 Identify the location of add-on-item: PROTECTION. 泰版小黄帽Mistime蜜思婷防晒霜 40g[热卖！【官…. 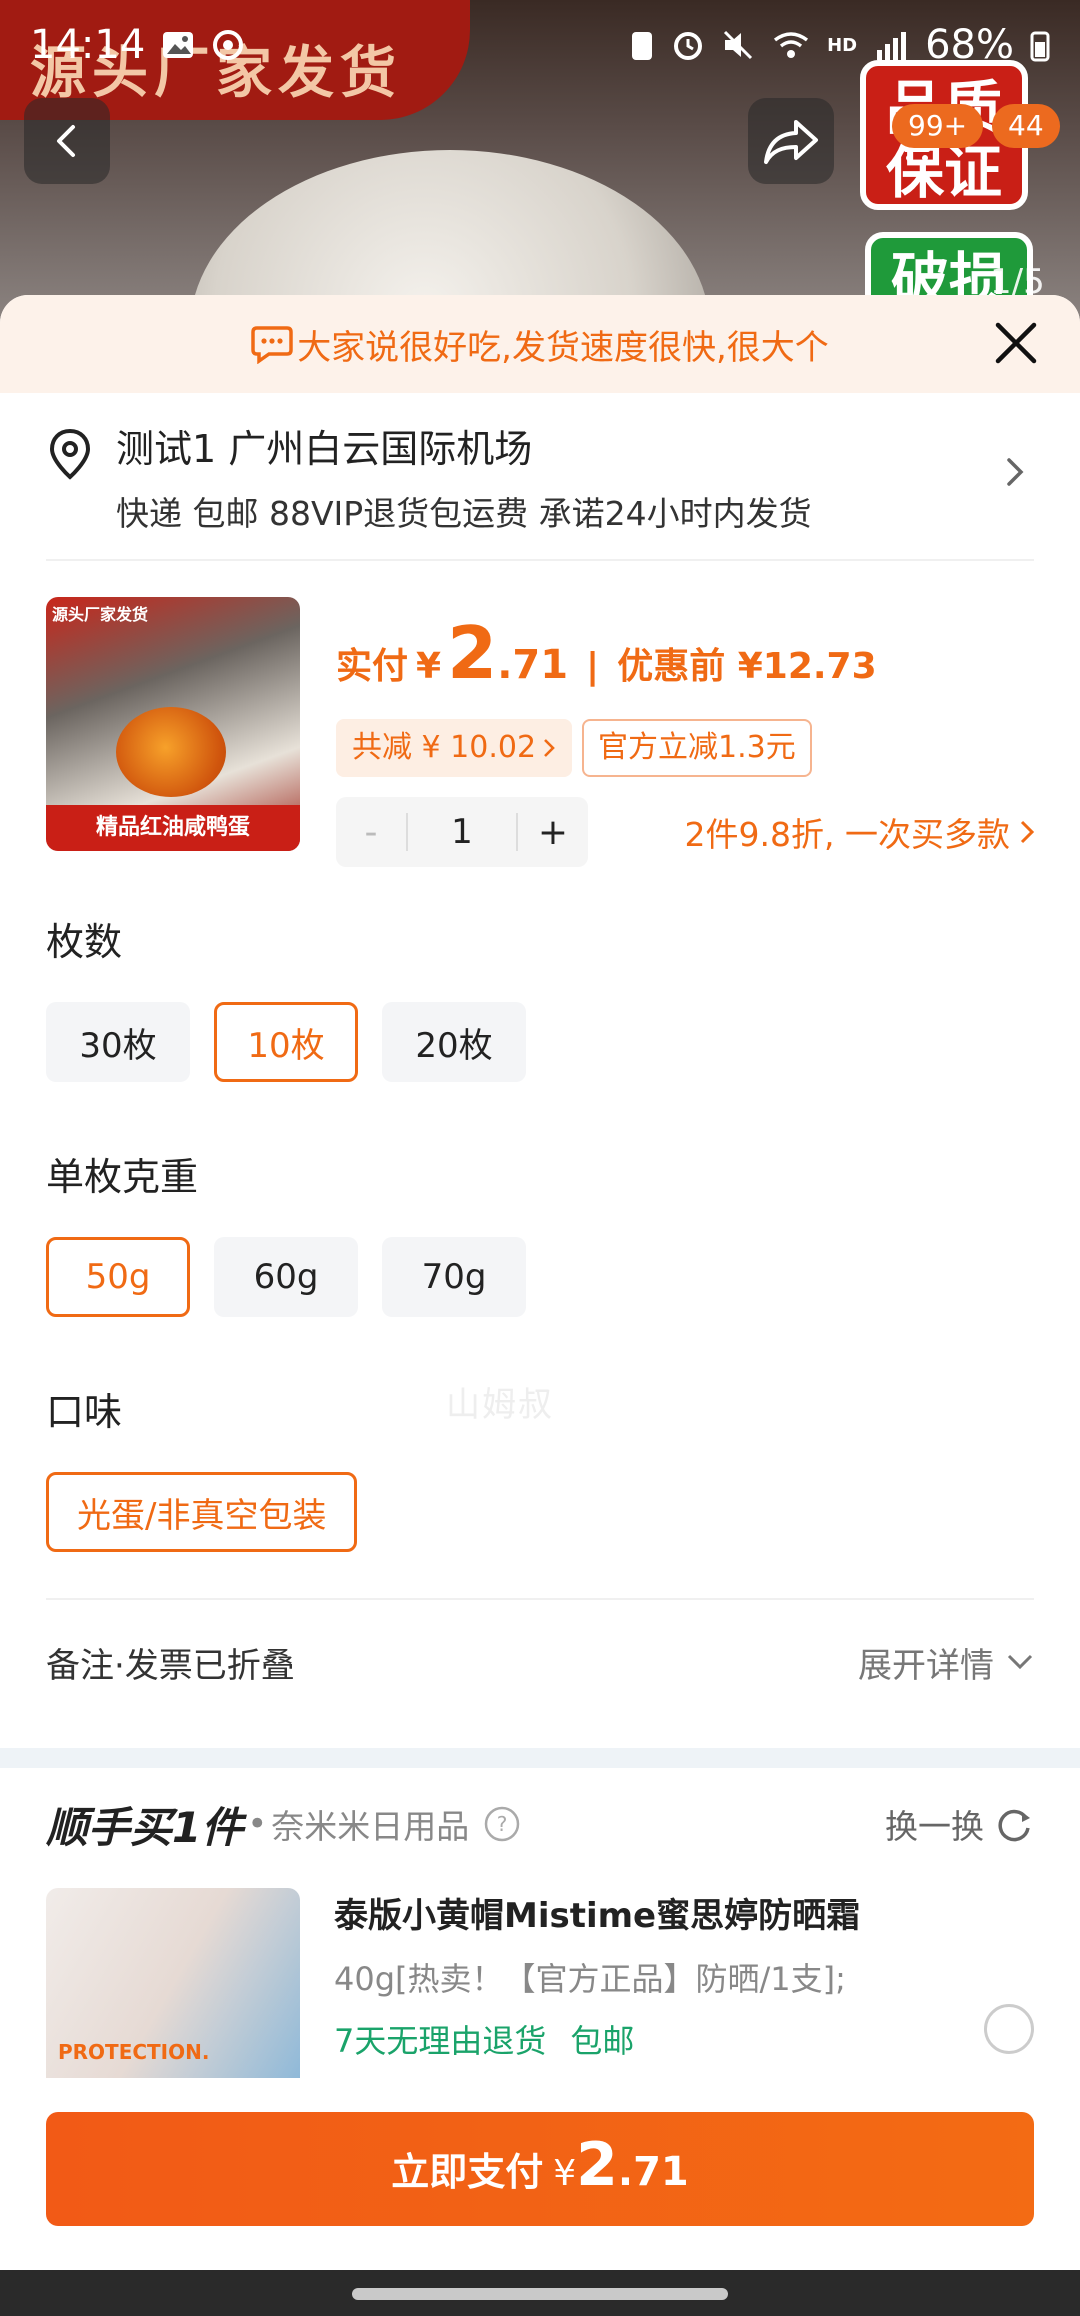
(540, 1988).